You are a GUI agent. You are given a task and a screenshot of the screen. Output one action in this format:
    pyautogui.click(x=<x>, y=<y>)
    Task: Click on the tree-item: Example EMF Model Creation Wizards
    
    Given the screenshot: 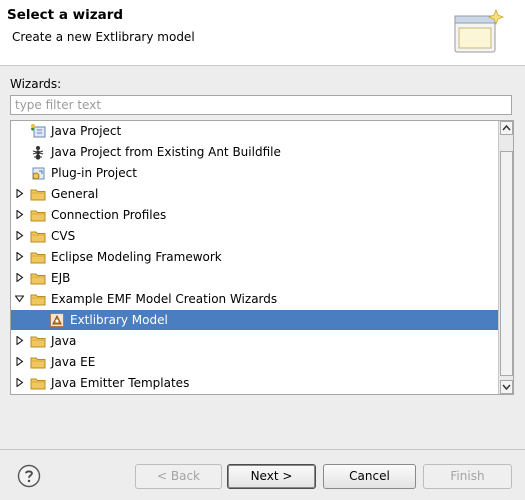 What is the action you would take?
    pyautogui.click(x=255, y=299)
    